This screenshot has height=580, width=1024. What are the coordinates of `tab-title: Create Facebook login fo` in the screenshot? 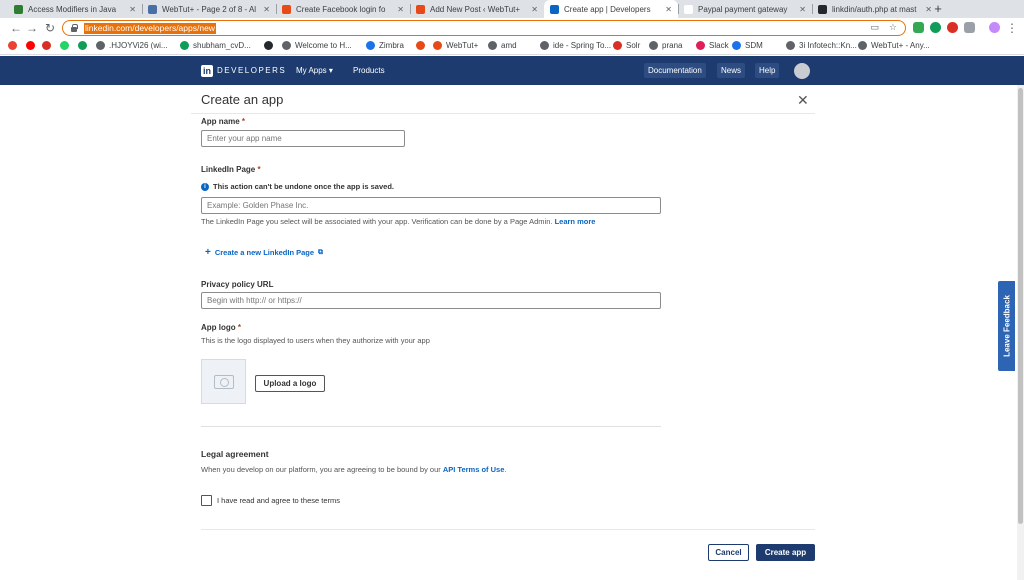 It's located at (341, 9).